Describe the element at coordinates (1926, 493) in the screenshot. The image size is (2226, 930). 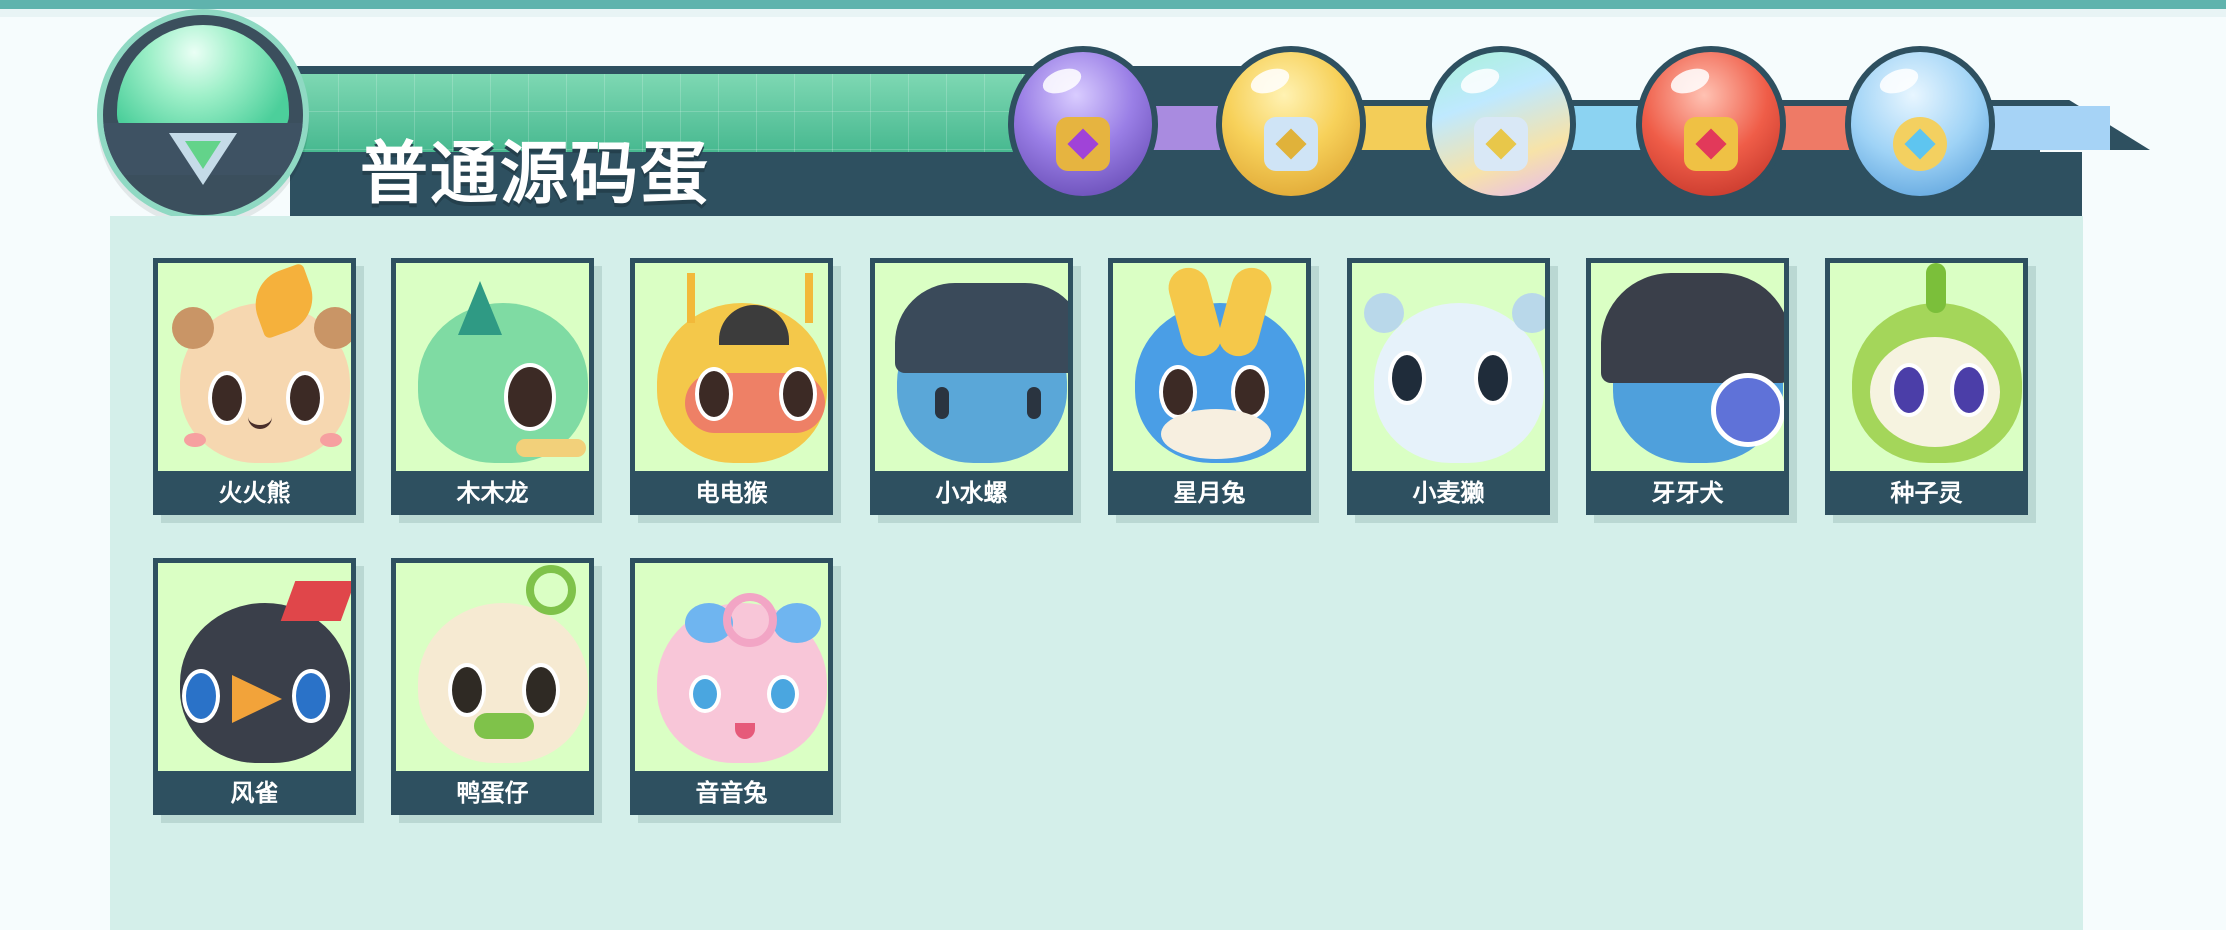
I see `pet-name: 种子灵` at that location.